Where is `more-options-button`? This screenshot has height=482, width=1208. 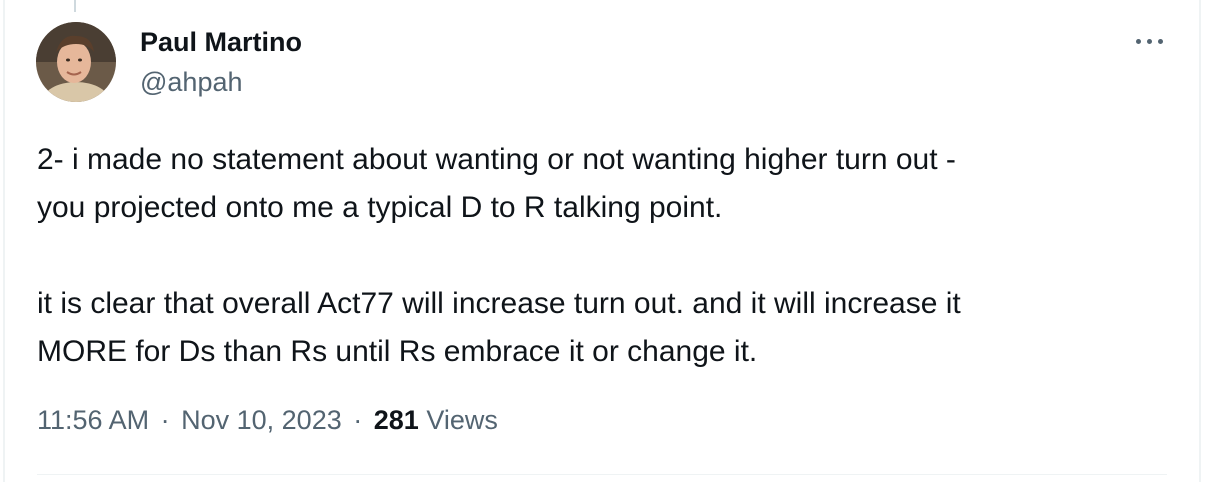
more-options-button is located at coordinates (1150, 41).